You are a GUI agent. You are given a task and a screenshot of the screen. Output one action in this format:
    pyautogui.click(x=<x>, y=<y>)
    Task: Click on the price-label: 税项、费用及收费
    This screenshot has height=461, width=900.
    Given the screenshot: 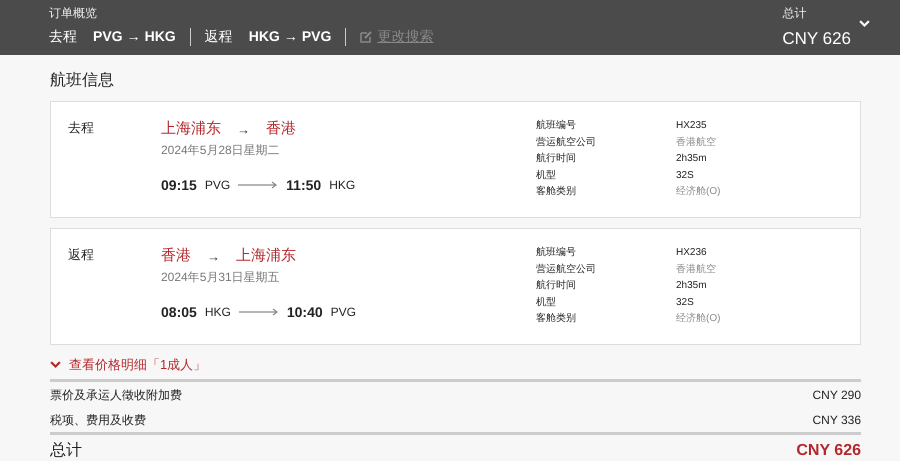 What is the action you would take?
    pyautogui.click(x=98, y=420)
    